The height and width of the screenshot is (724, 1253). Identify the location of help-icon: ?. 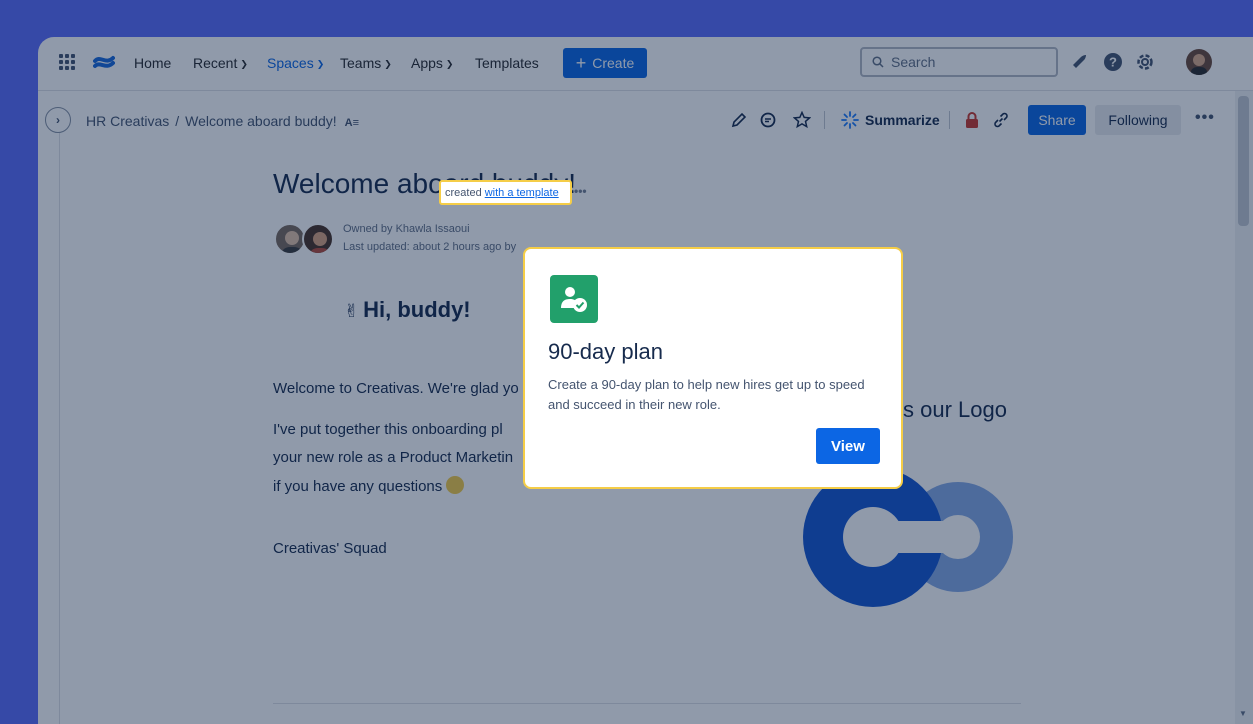
(1113, 62).